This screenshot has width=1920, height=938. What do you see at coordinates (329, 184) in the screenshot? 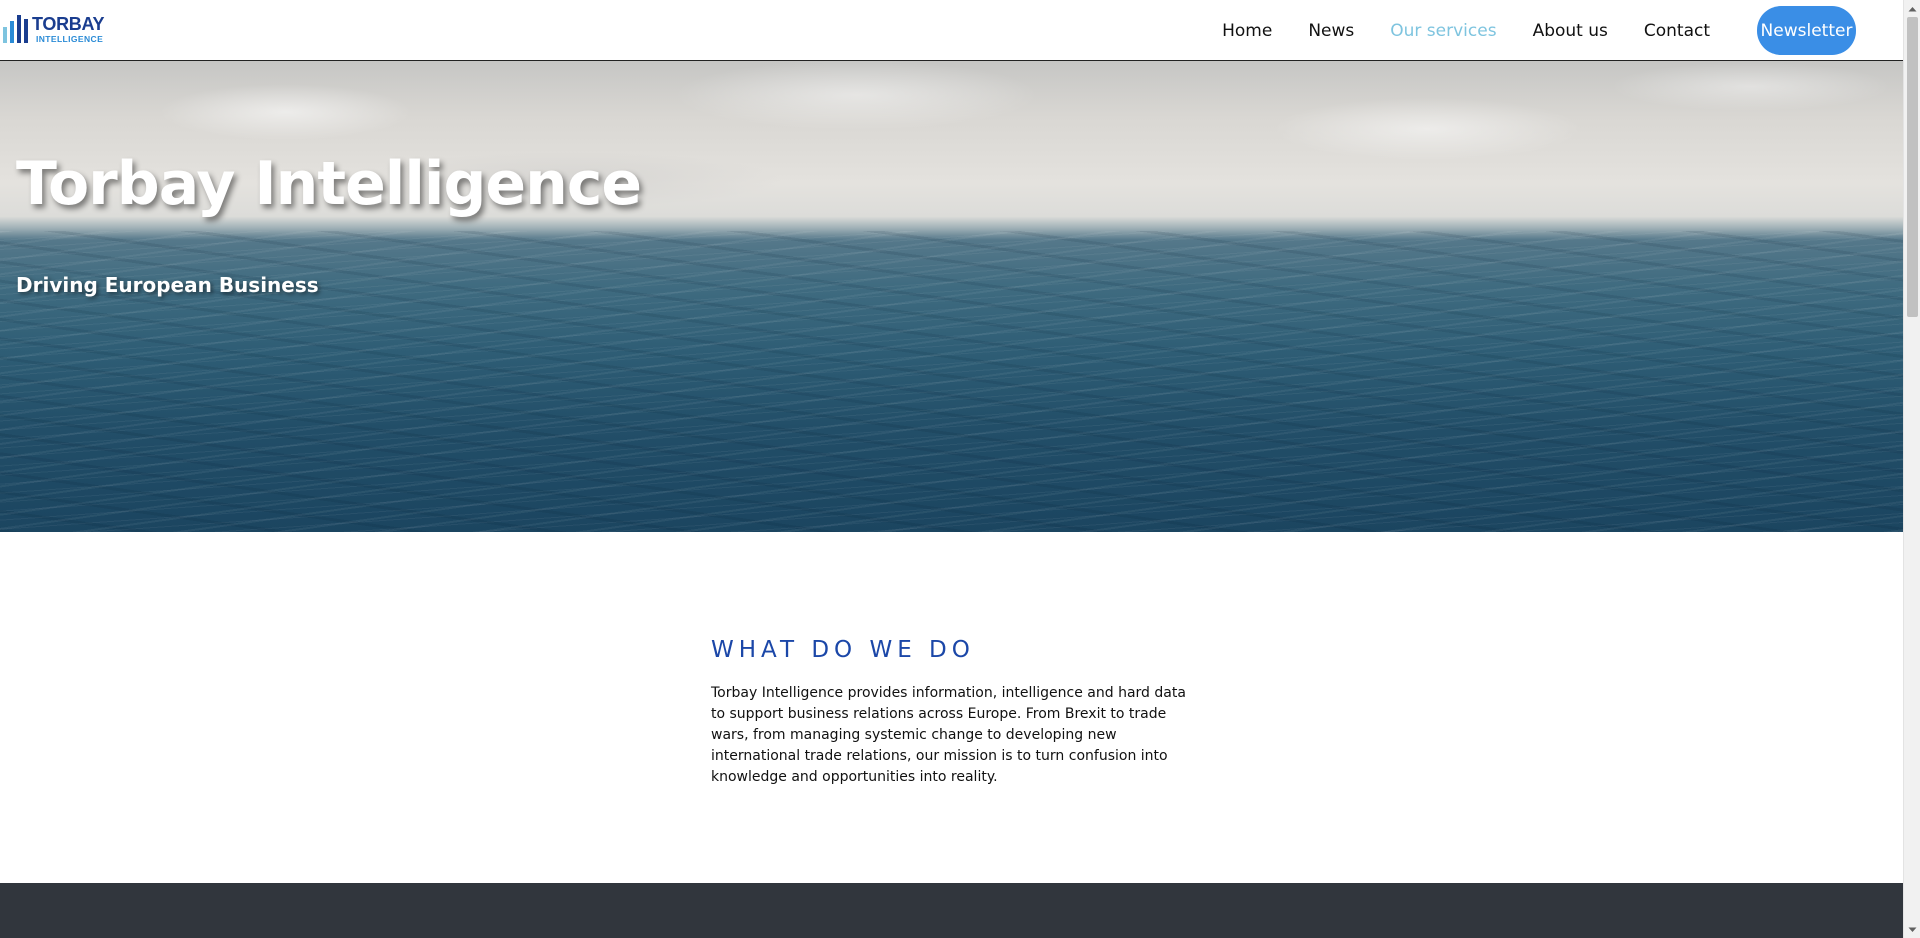
I see `hero-title: Torbay Intelligence` at bounding box center [329, 184].